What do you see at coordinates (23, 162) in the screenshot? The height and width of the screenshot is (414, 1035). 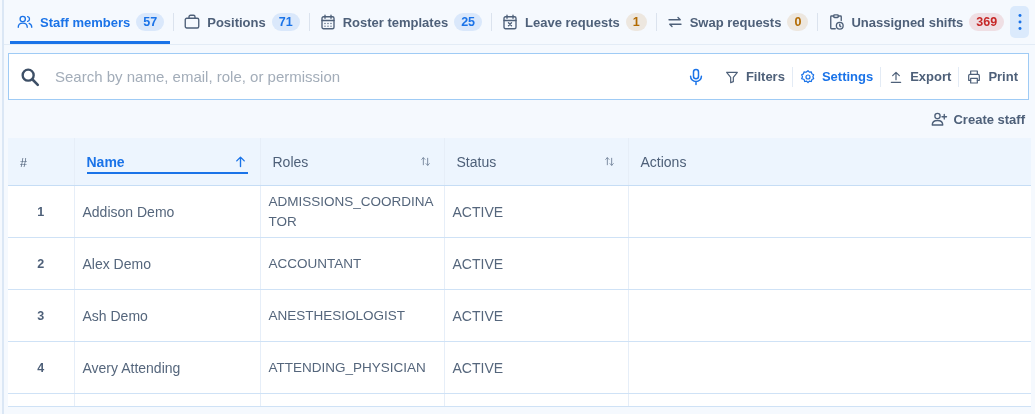 I see `column-header: #` at bounding box center [23, 162].